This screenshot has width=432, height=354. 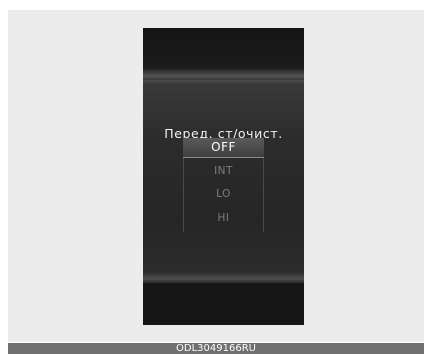 I want to click on display-bottom-band, so click(x=223, y=304).